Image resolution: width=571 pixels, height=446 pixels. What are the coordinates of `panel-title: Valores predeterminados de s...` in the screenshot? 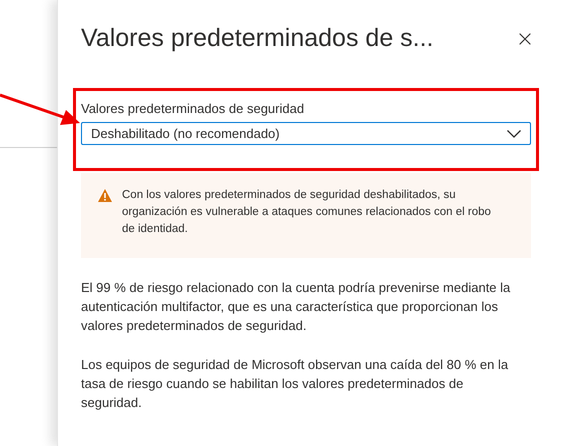 It's located at (257, 38).